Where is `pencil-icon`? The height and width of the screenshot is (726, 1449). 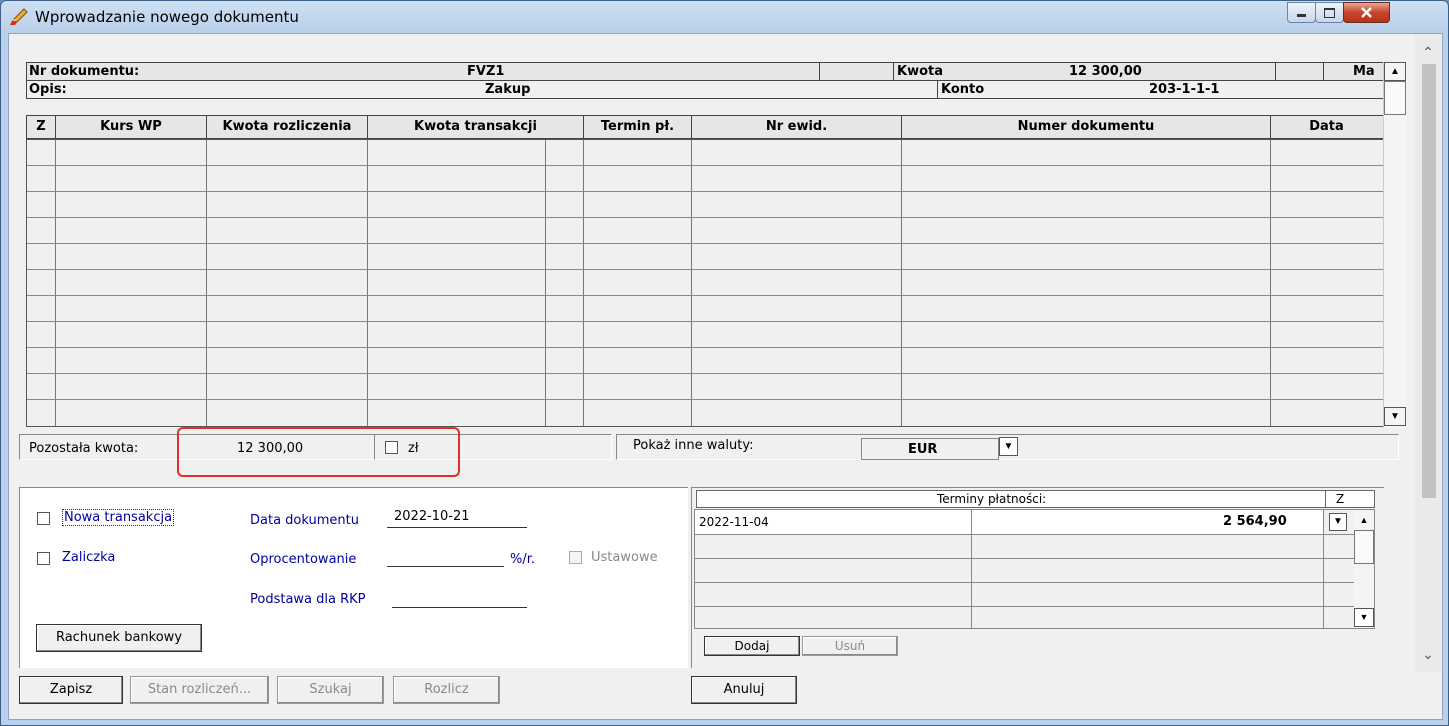 pencil-icon is located at coordinates (18, 16).